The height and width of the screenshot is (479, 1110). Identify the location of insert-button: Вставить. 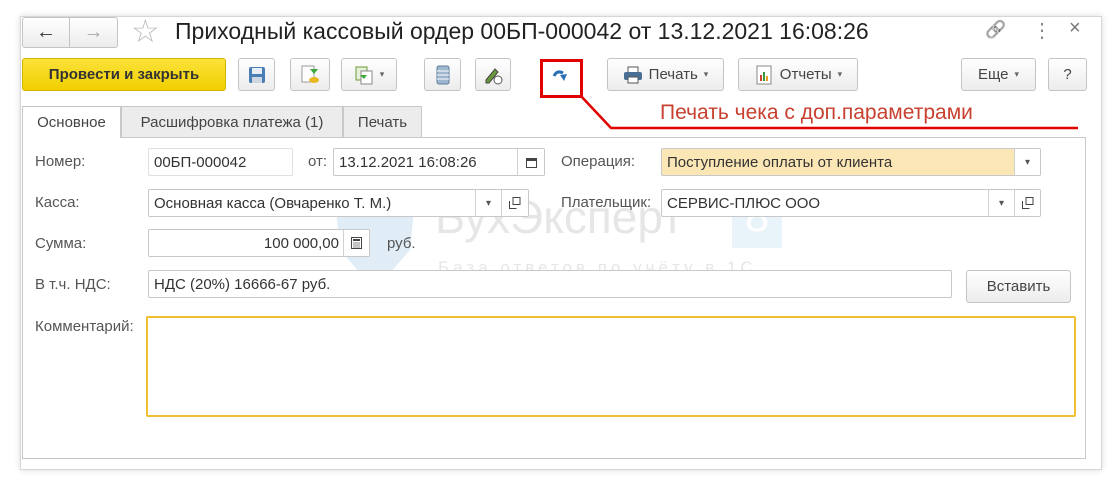
(1018, 286).